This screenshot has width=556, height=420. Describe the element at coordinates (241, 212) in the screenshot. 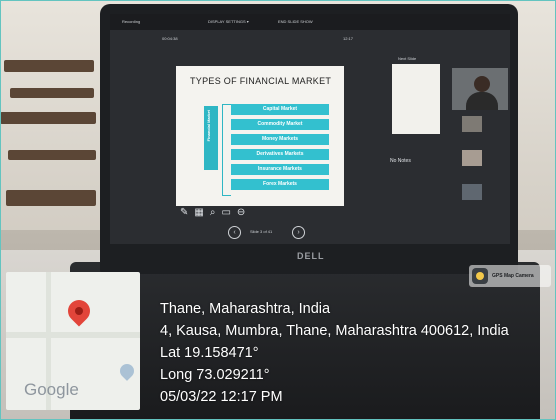

I see `more-icon: ⊖` at that location.